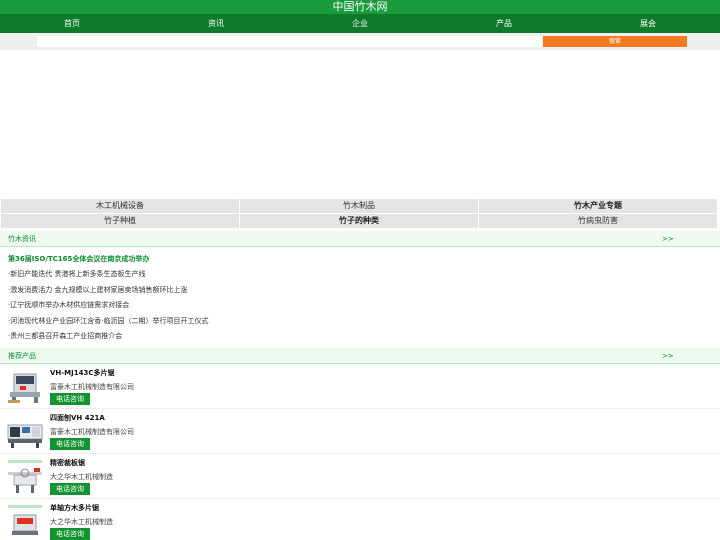 The width and height of the screenshot is (720, 540). What do you see at coordinates (360, 7) in the screenshot?
I see `site-title: 中国竹木网` at bounding box center [360, 7].